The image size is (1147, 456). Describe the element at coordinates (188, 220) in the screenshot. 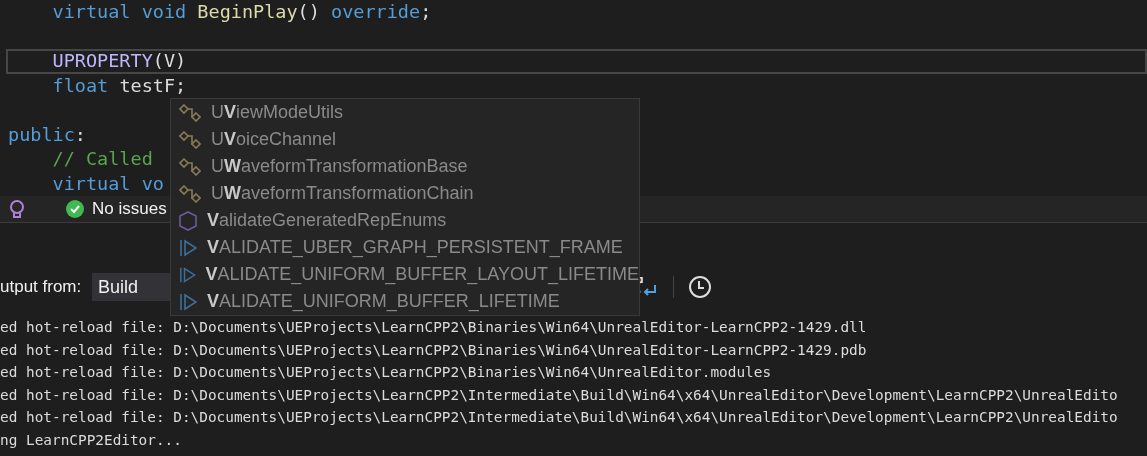

I see `cube-icon` at that location.